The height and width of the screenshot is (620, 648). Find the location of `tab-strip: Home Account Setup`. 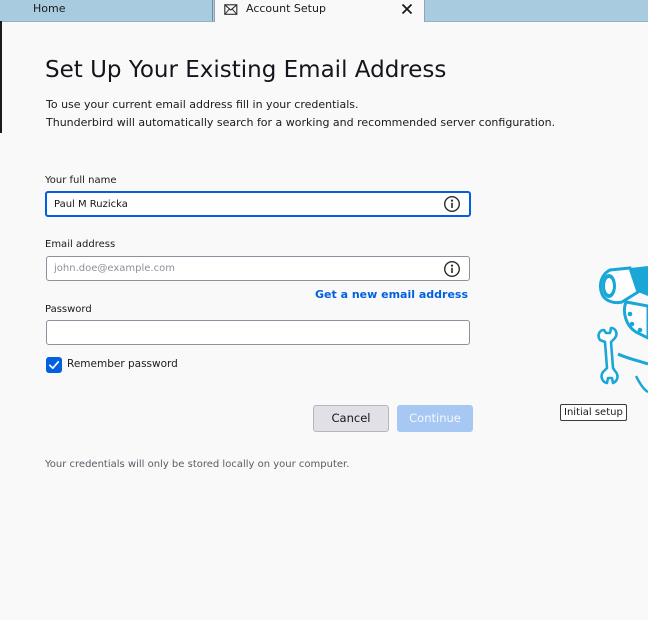

tab-strip: Home Account Setup is located at coordinates (324, 11).